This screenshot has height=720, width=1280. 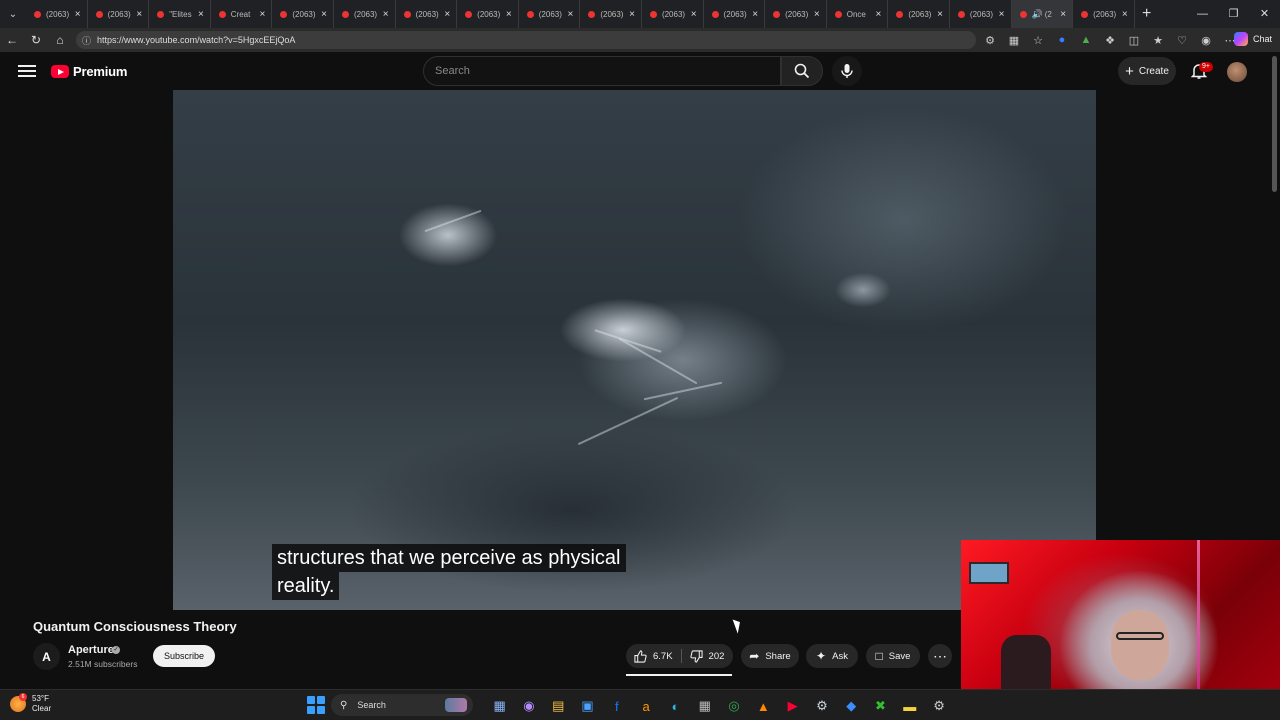 I want to click on browser-tab: Creat ×, so click(x=242, y=14).